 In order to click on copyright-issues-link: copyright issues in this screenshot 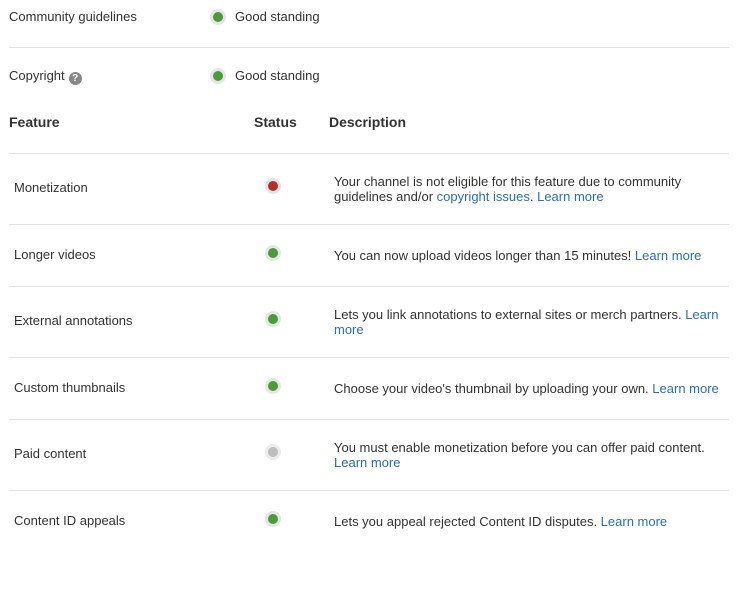, I will do `click(483, 196)`.